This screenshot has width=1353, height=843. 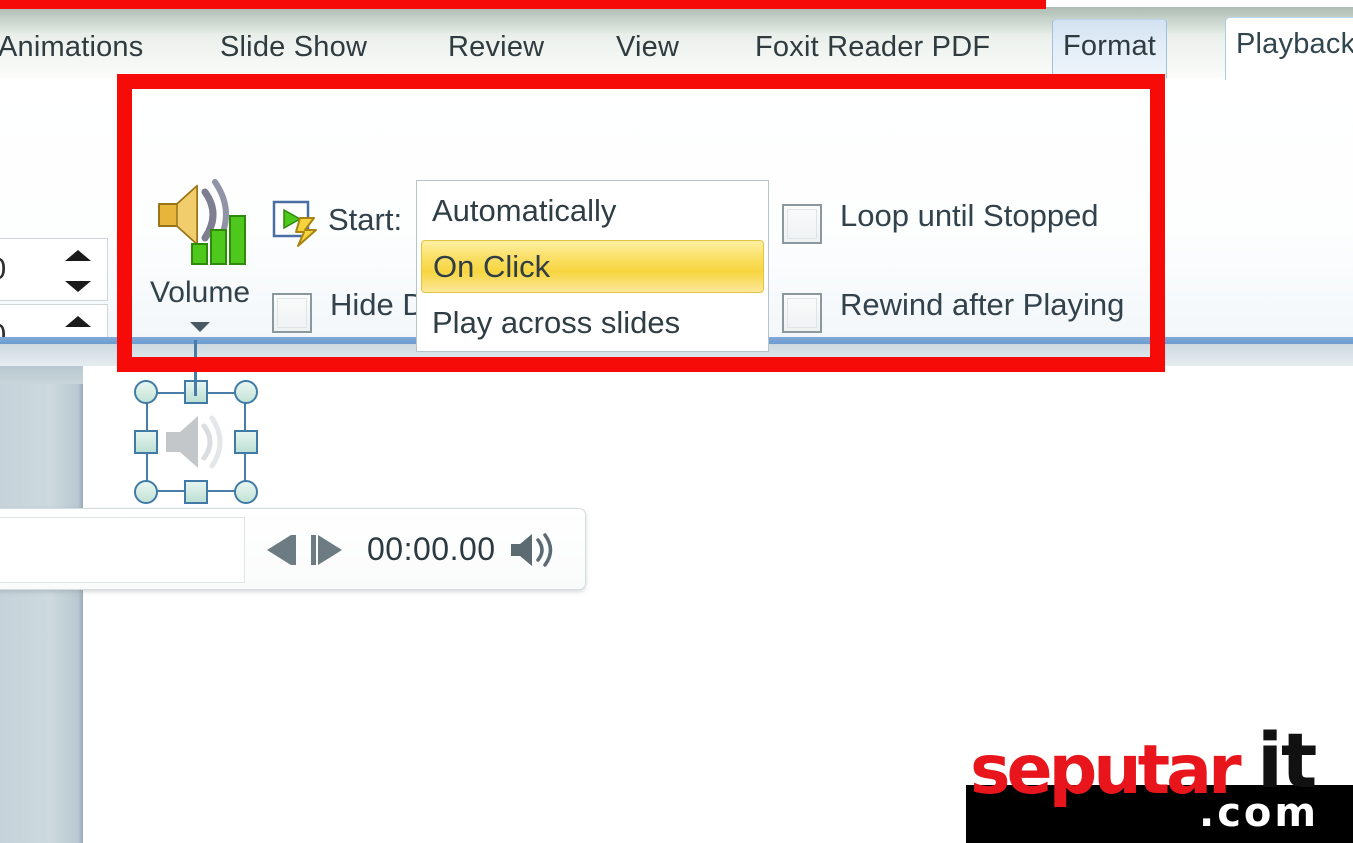 I want to click on dropdown-option-label: Play across slides, so click(x=556, y=322).